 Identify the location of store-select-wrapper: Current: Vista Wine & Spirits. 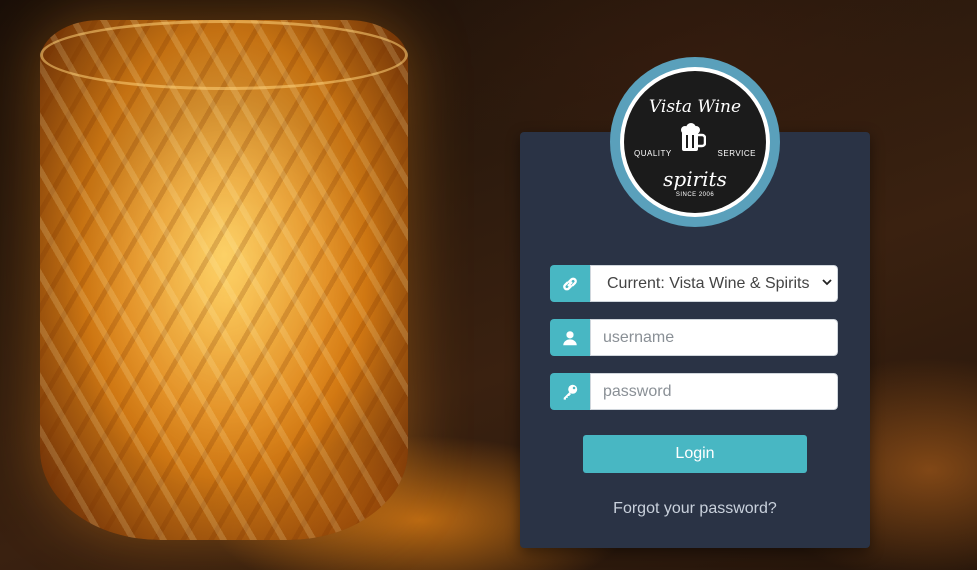
(714, 283).